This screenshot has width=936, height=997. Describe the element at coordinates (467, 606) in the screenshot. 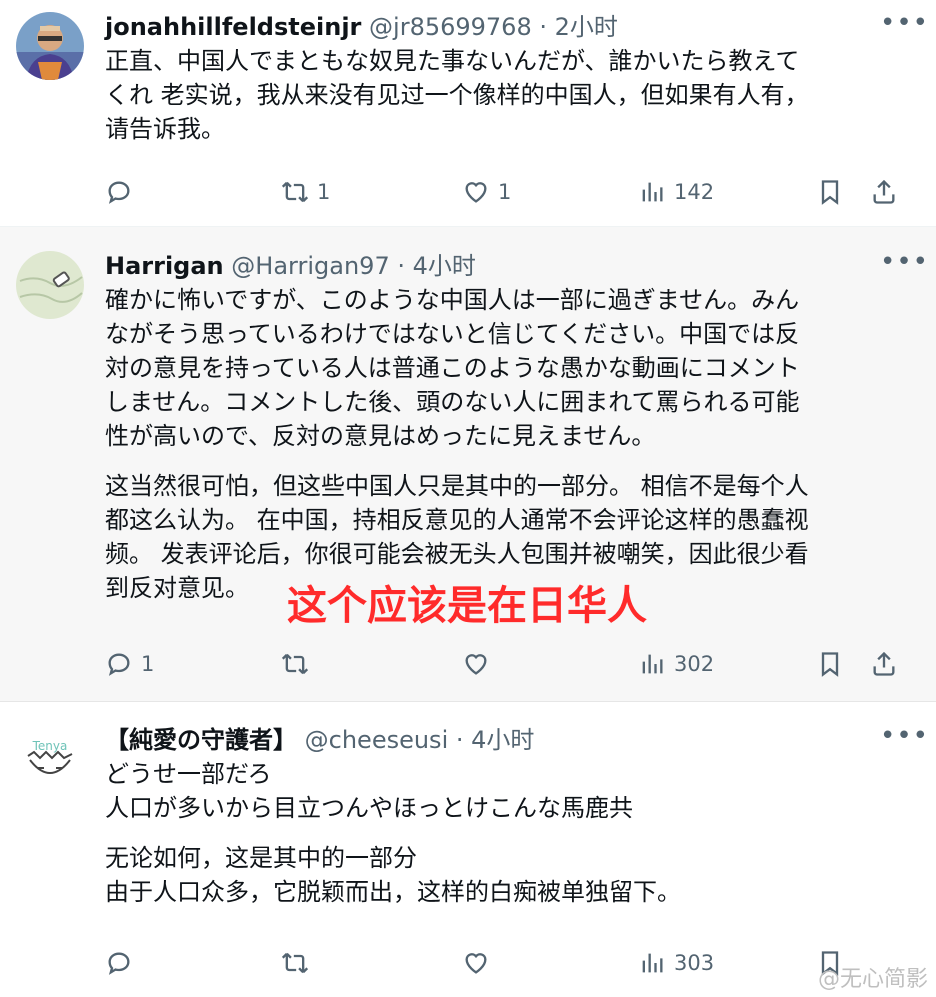

I see `red-annotation: 这个应该是在日华人` at that location.